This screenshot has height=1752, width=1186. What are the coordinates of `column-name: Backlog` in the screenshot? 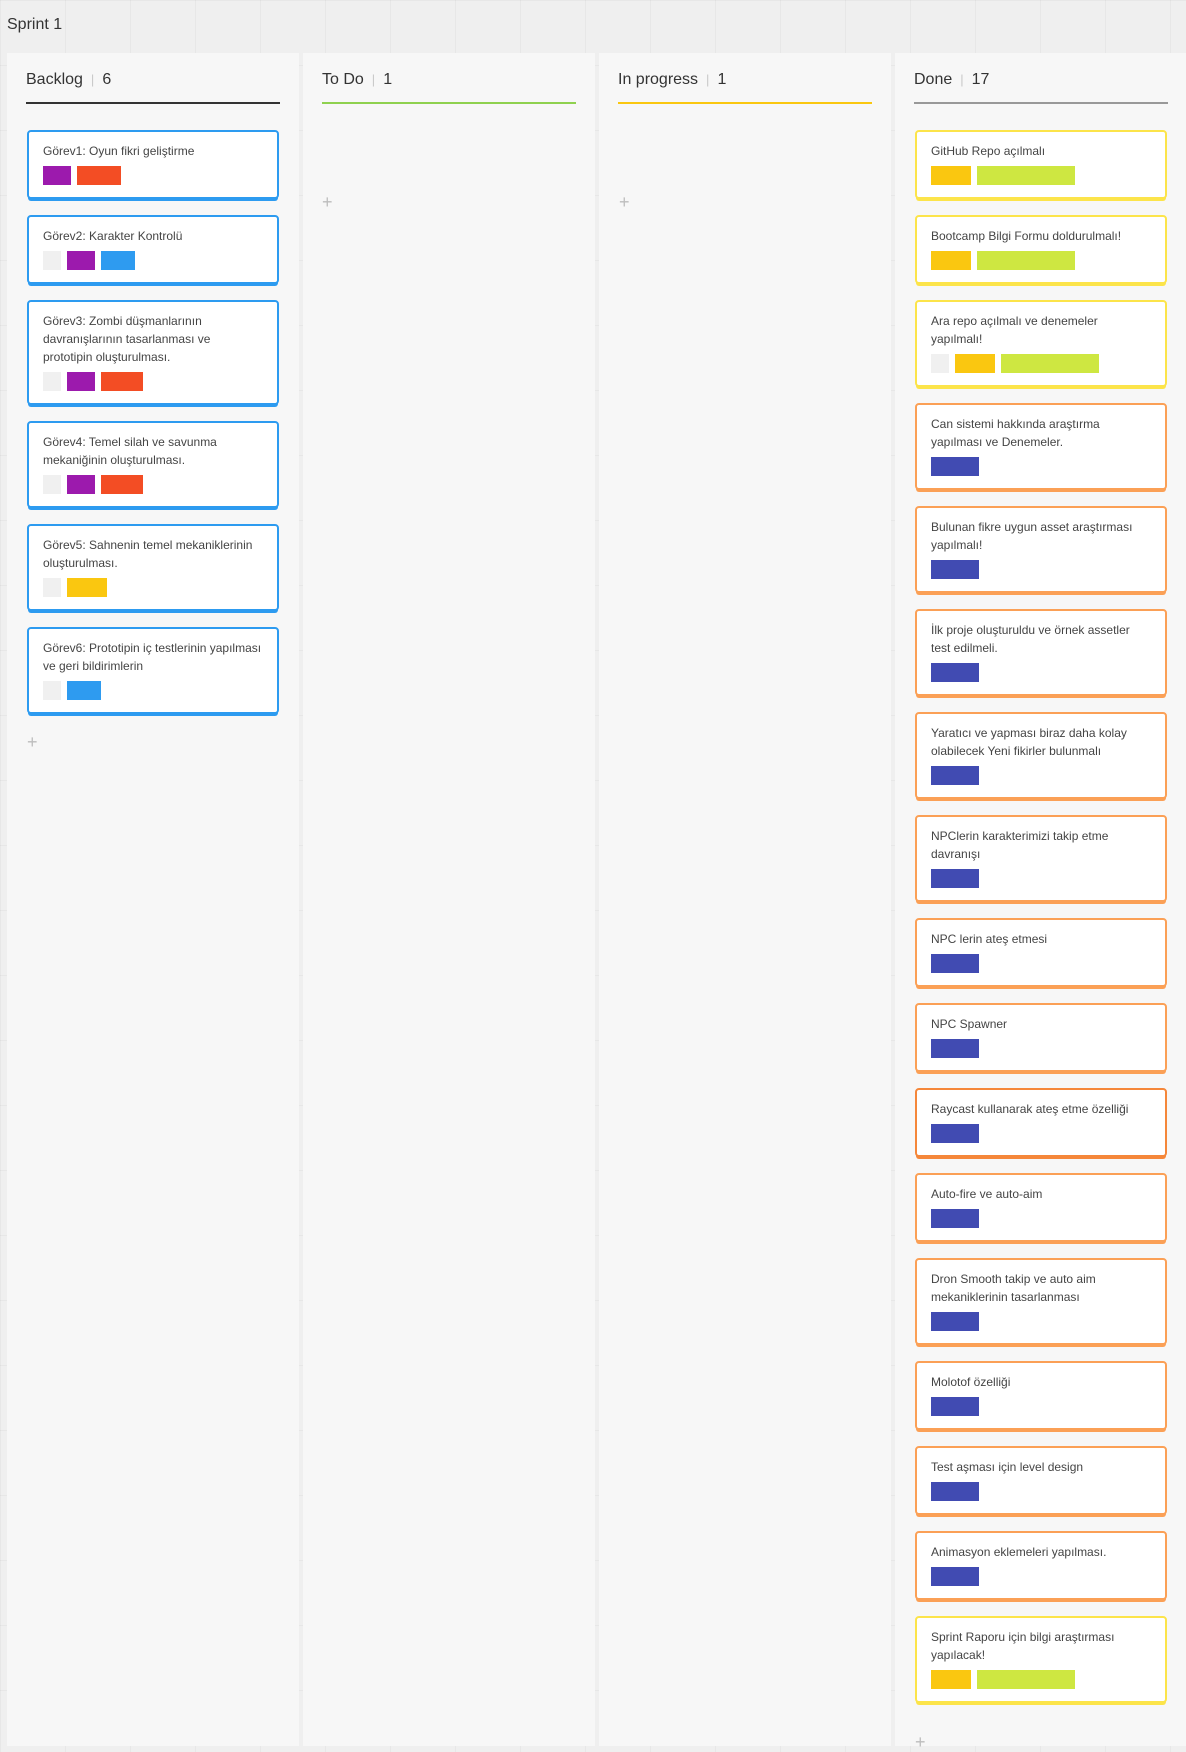 It's located at (54, 79).